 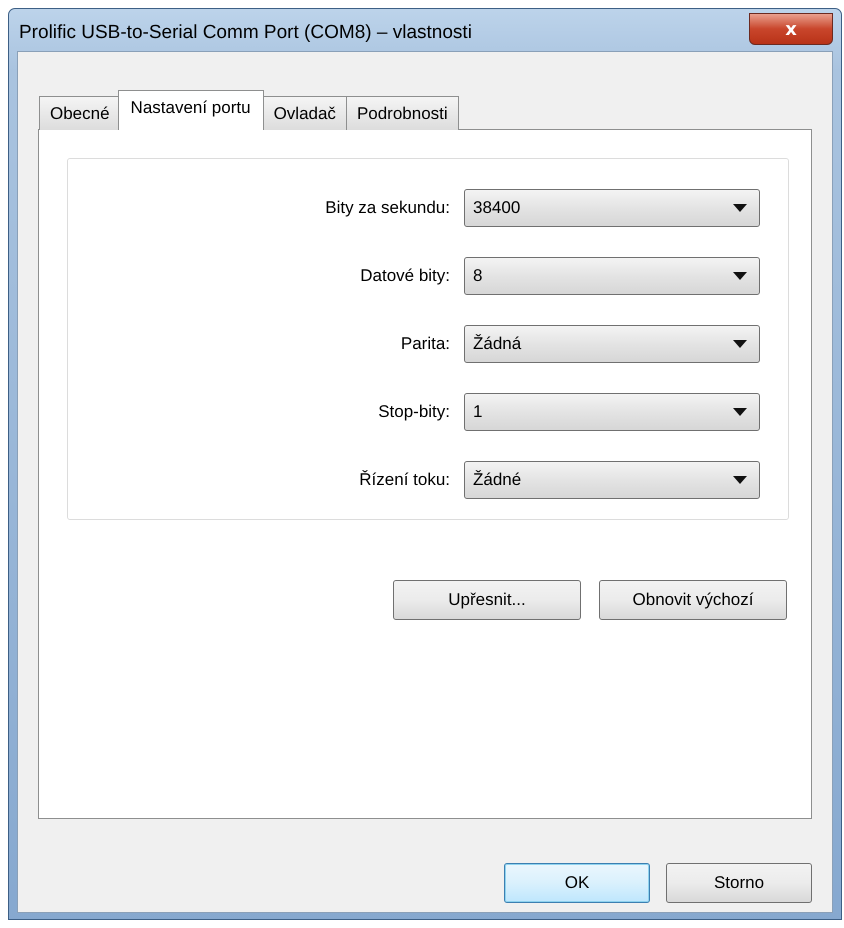 What do you see at coordinates (612, 344) in the screenshot?
I see `dropdown: Žádná` at bounding box center [612, 344].